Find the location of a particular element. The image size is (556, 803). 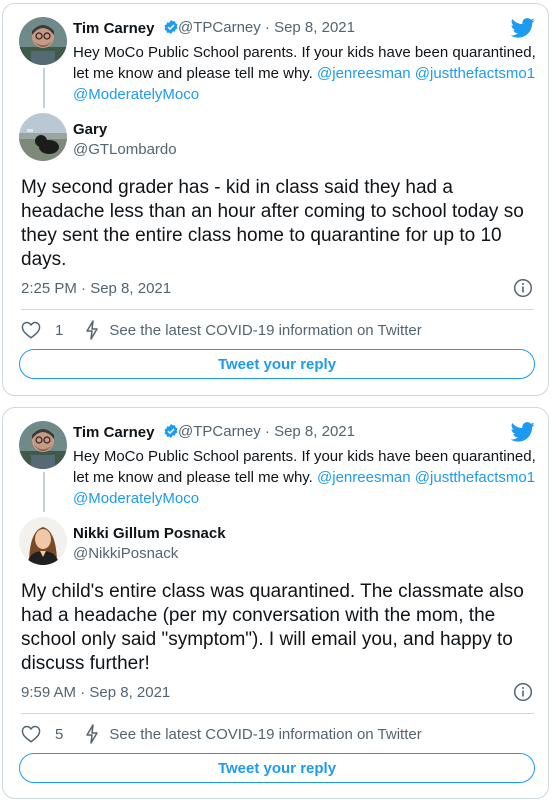

reply-author-name: Gary is located at coordinates (90, 129).